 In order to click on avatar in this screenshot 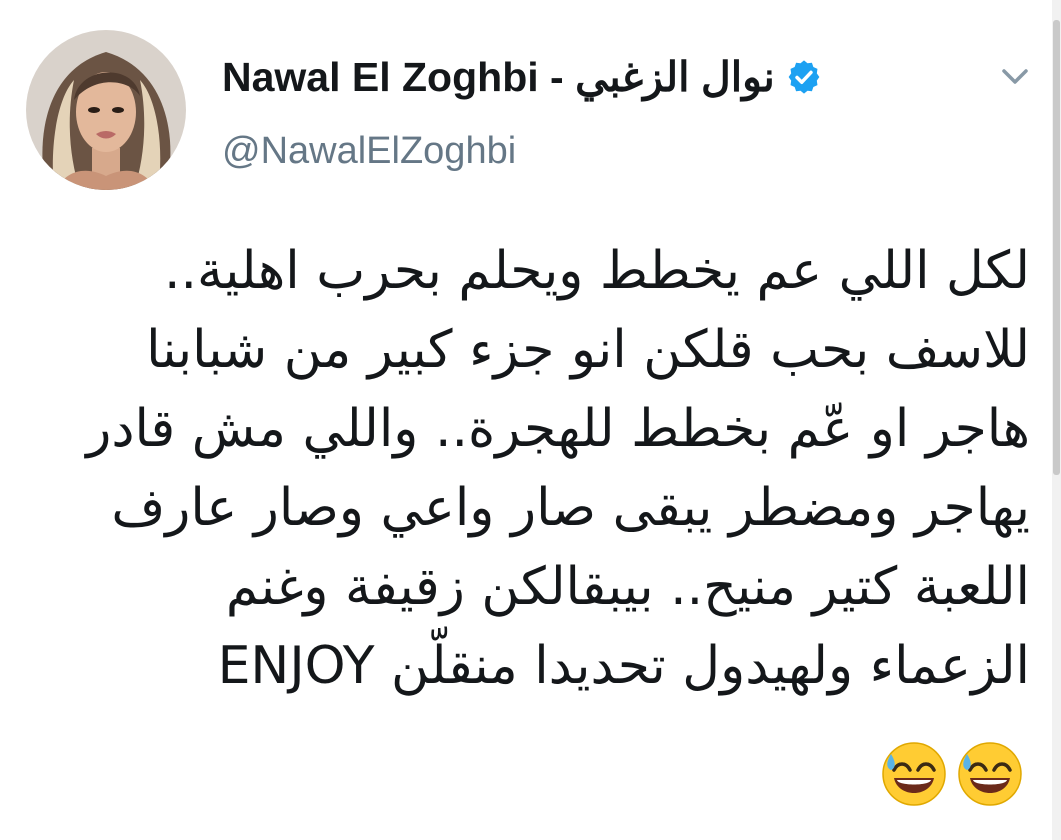, I will do `click(106, 110)`.